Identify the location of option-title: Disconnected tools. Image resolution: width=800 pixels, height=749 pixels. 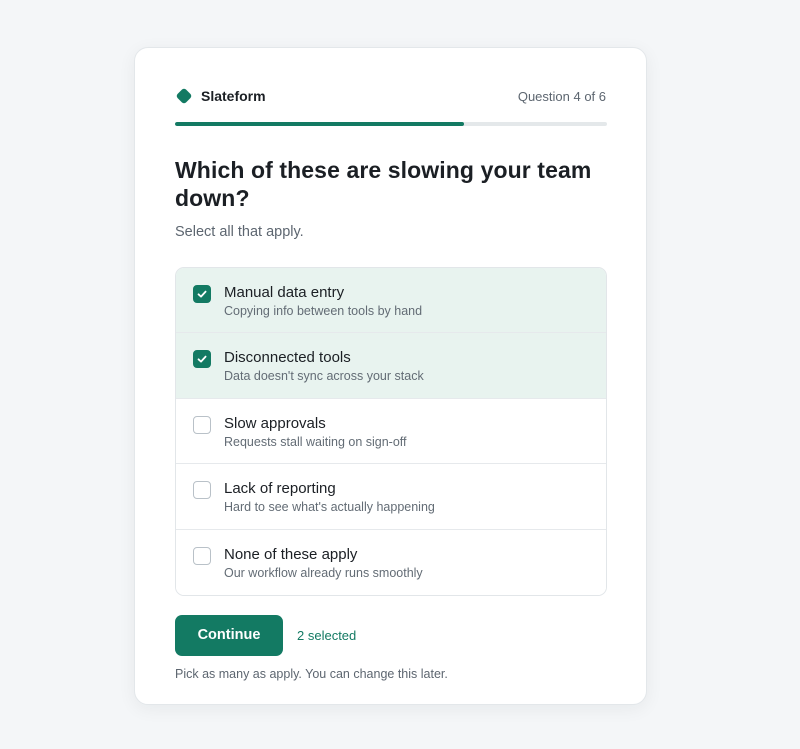
(287, 358).